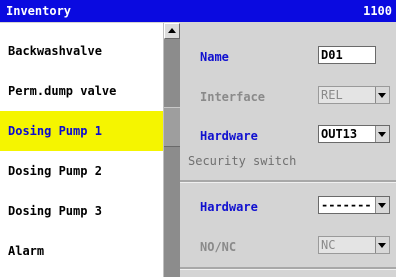  I want to click on name-field: D01, so click(347, 55).